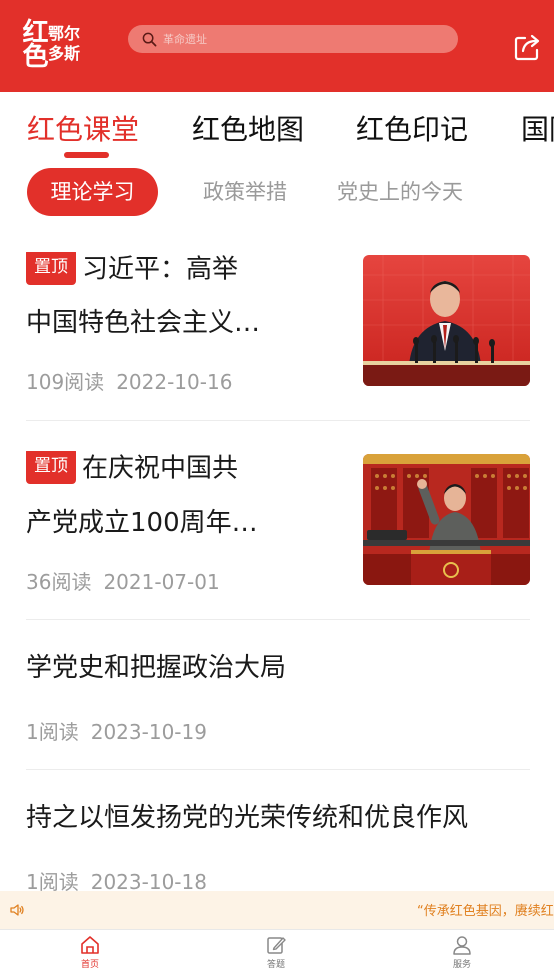 This screenshot has height=974, width=554. Describe the element at coordinates (33, 42) in the screenshot. I see `logo-main-text: 红色` at that location.